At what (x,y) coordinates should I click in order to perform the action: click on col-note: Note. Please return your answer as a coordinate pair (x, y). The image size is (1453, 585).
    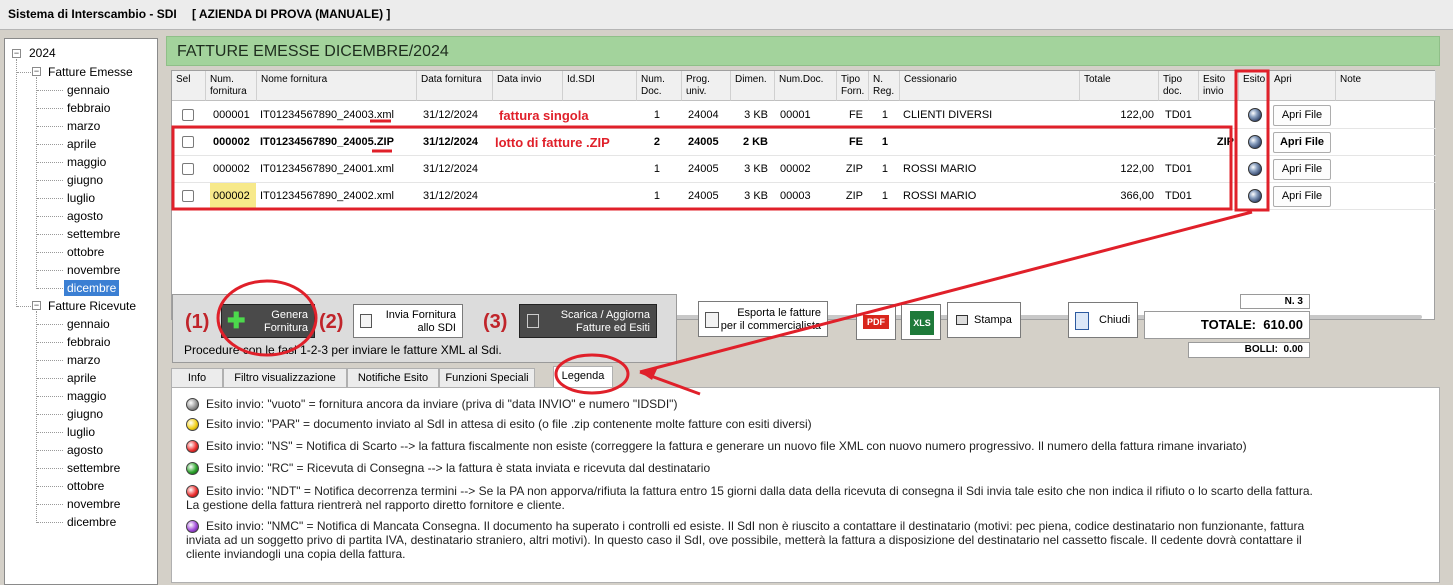
    Looking at the image, I should click on (1386, 86).